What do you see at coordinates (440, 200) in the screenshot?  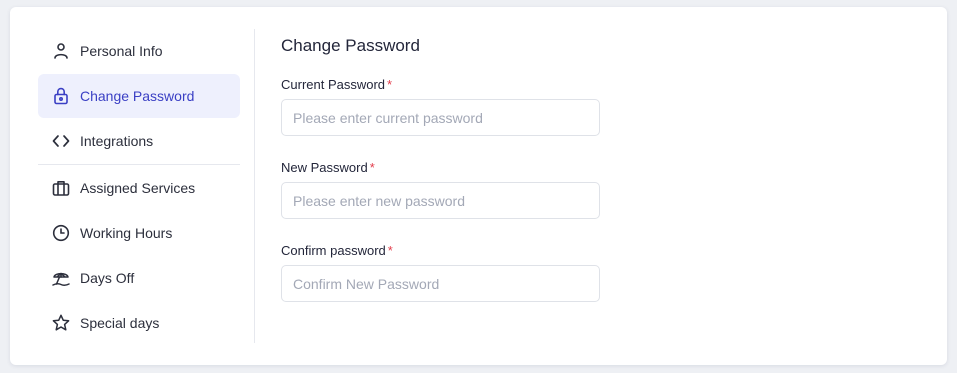 I see `new-password-input` at bounding box center [440, 200].